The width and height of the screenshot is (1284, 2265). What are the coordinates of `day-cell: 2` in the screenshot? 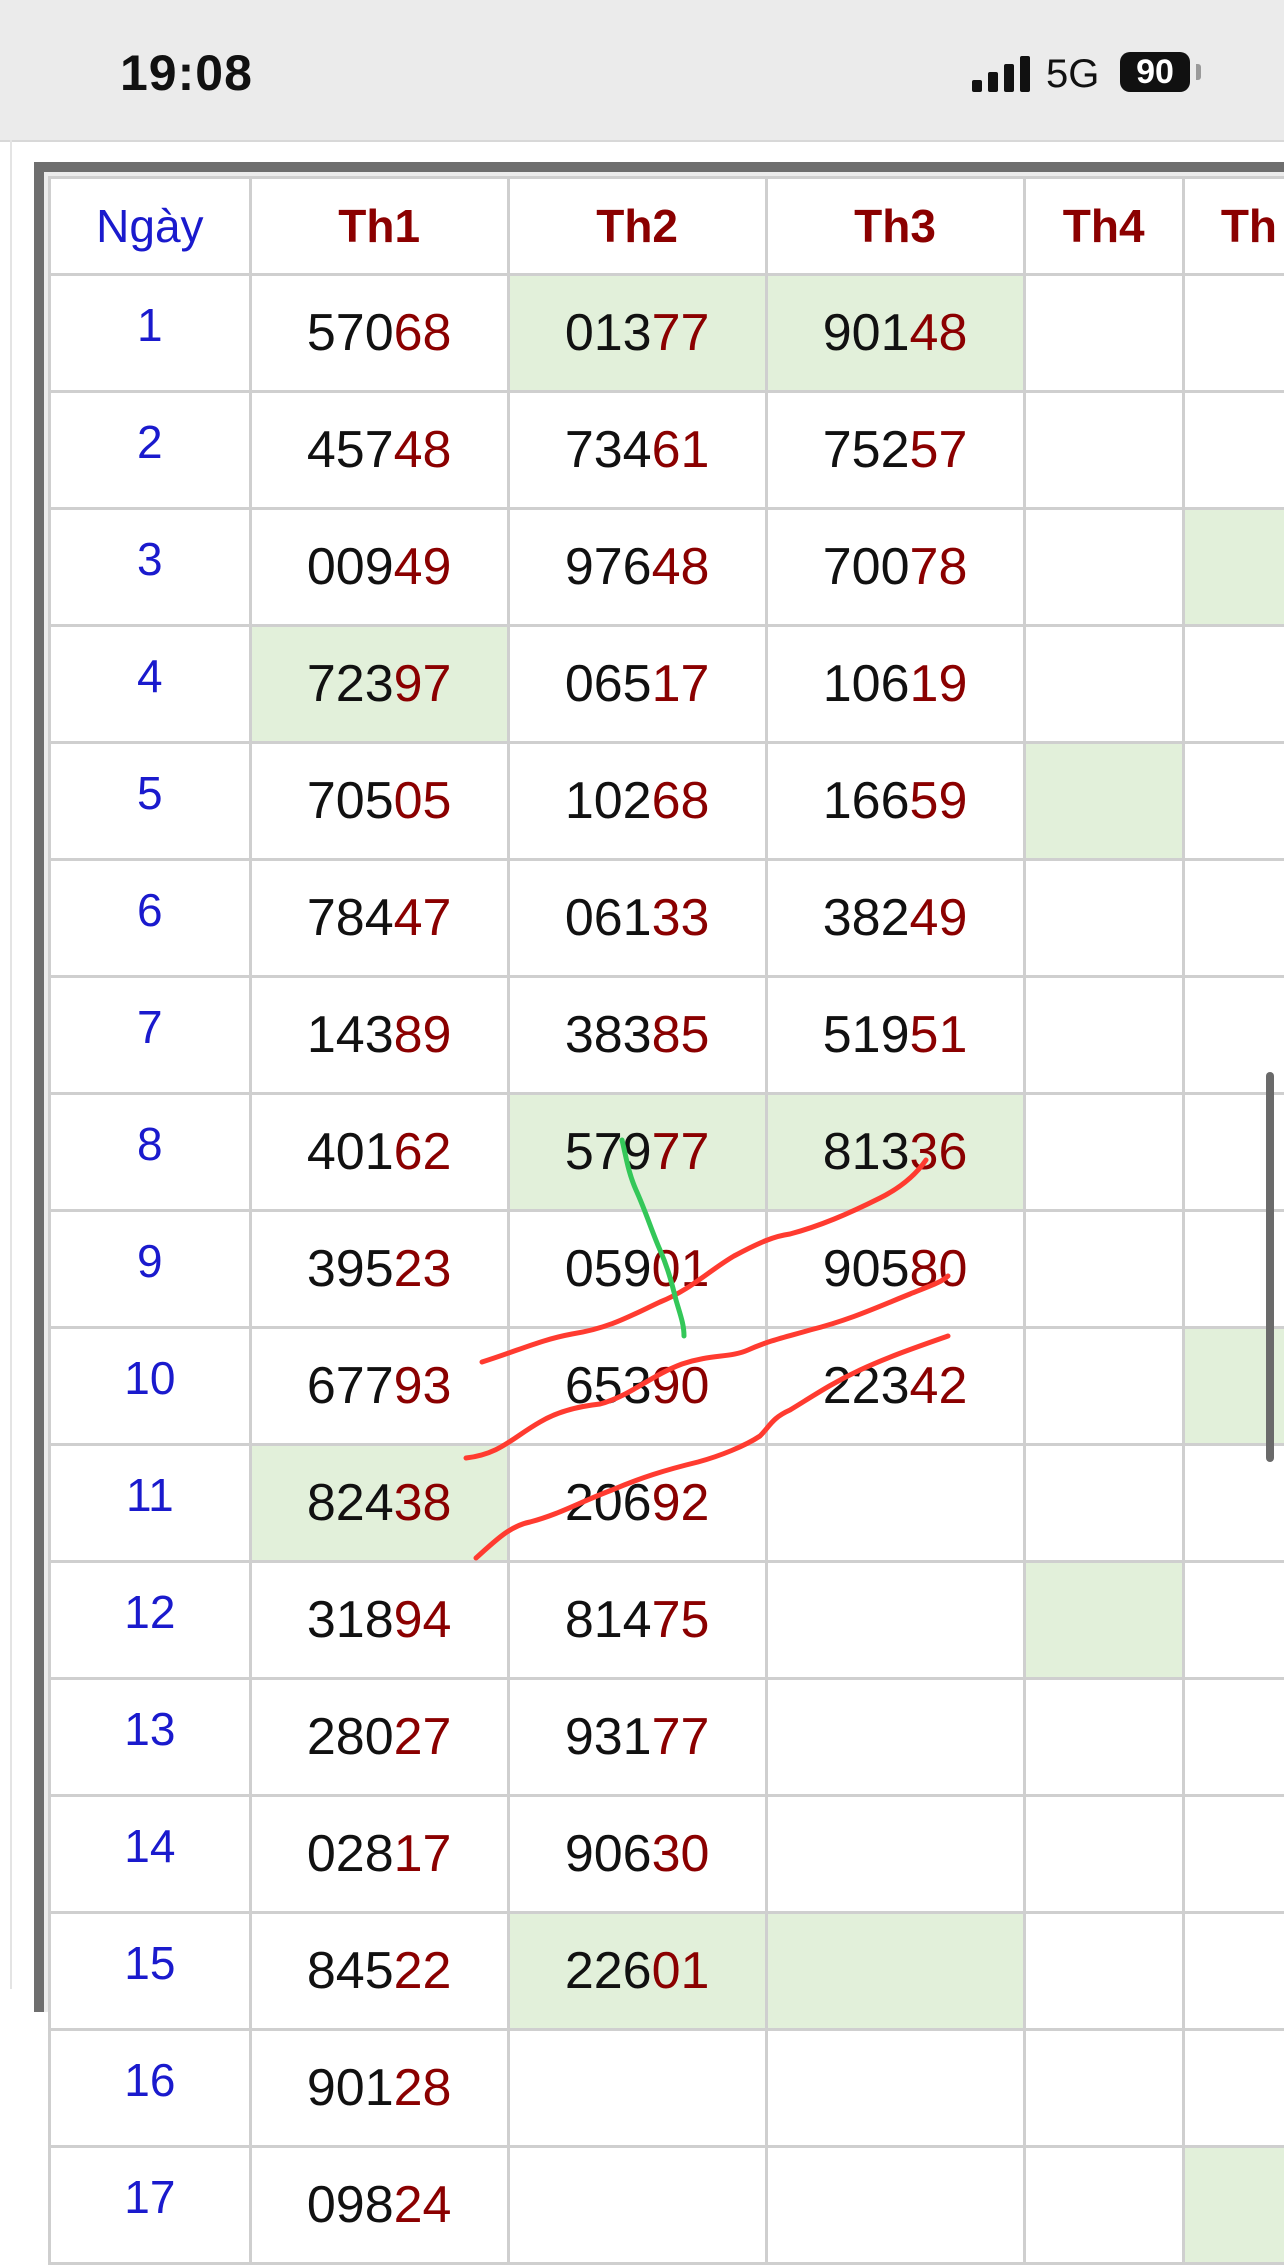 It's located at (150, 450).